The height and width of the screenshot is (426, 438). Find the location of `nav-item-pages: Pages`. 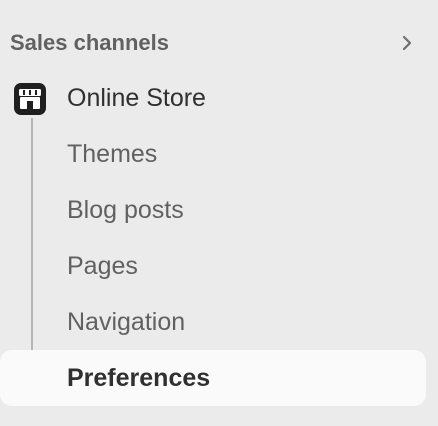

nav-item-pages: Pages is located at coordinates (213, 266).